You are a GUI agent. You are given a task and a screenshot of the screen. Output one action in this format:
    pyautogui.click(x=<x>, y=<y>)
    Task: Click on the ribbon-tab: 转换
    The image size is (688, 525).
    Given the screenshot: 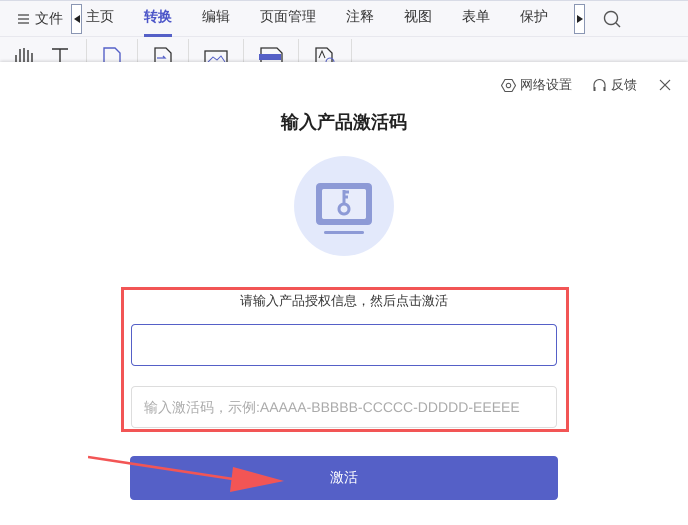 What is the action you would take?
    pyautogui.click(x=158, y=18)
    